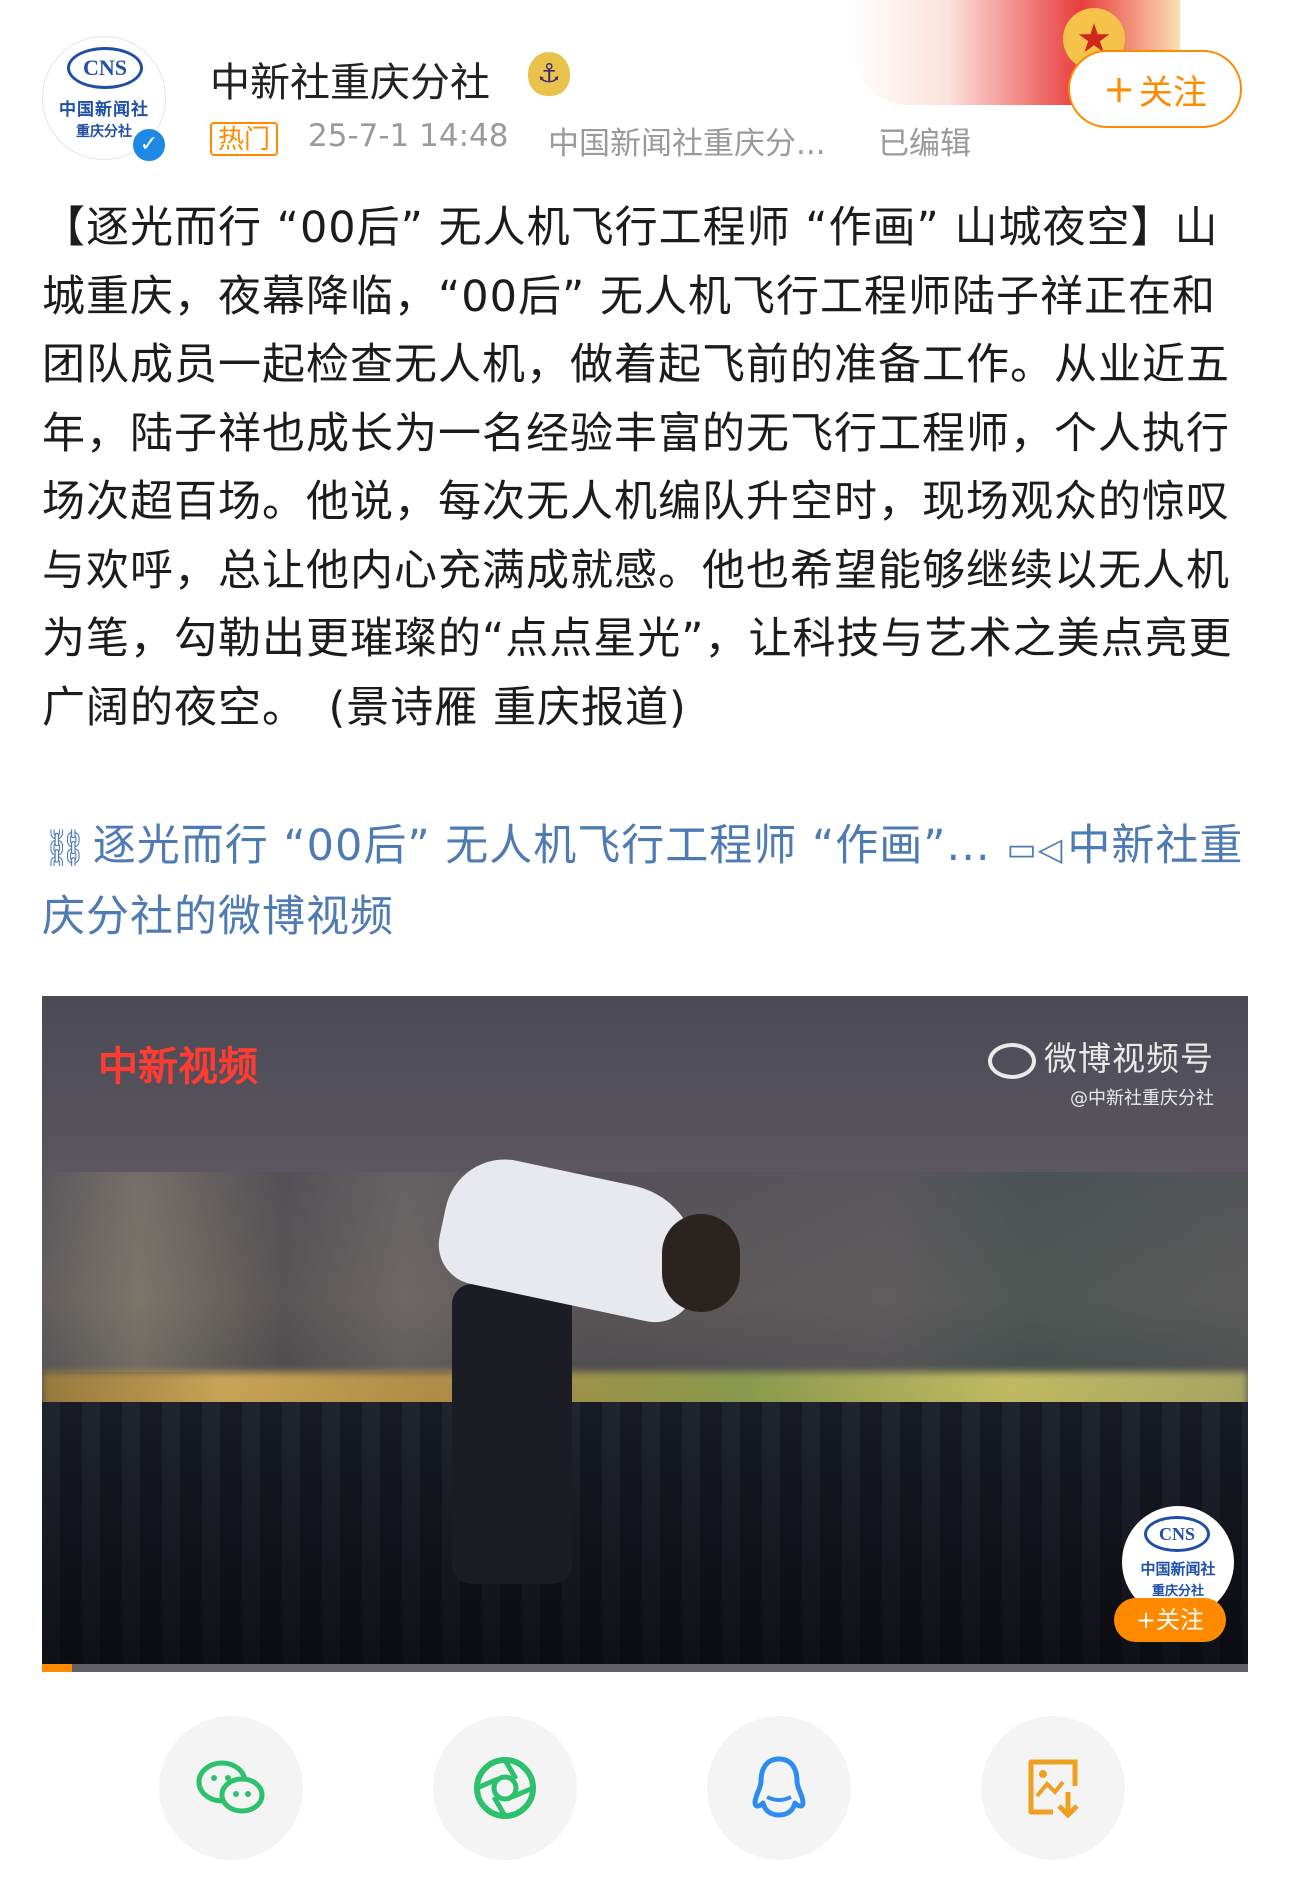 The height and width of the screenshot is (1899, 1290). What do you see at coordinates (65, 848) in the screenshot?
I see `link-icon: ⛓` at bounding box center [65, 848].